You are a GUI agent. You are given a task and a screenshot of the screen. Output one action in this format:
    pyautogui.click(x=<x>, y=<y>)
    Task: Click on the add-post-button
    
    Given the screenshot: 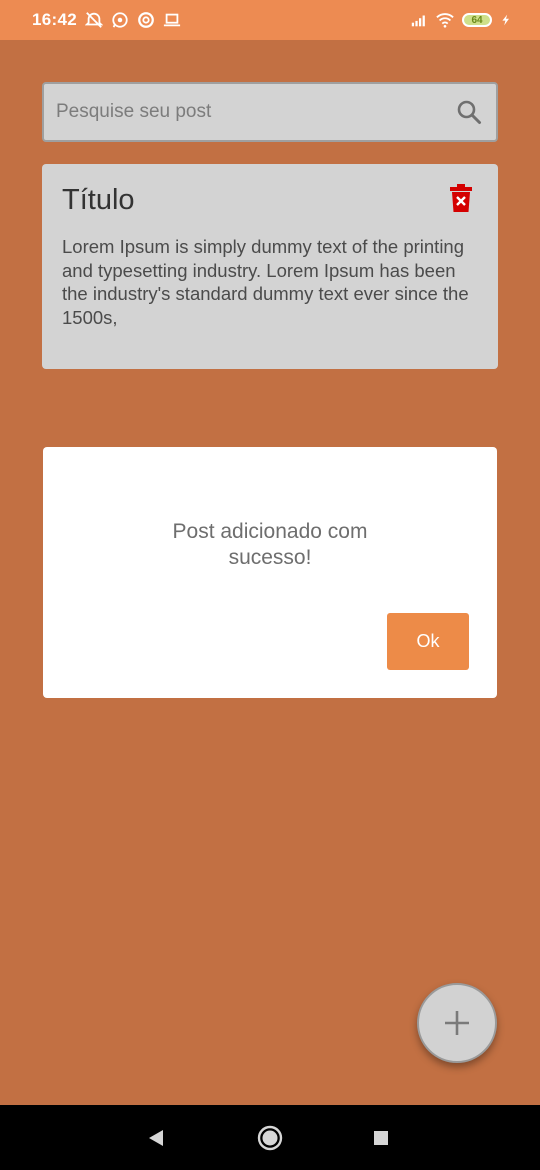 What is the action you would take?
    pyautogui.click(x=457, y=1023)
    